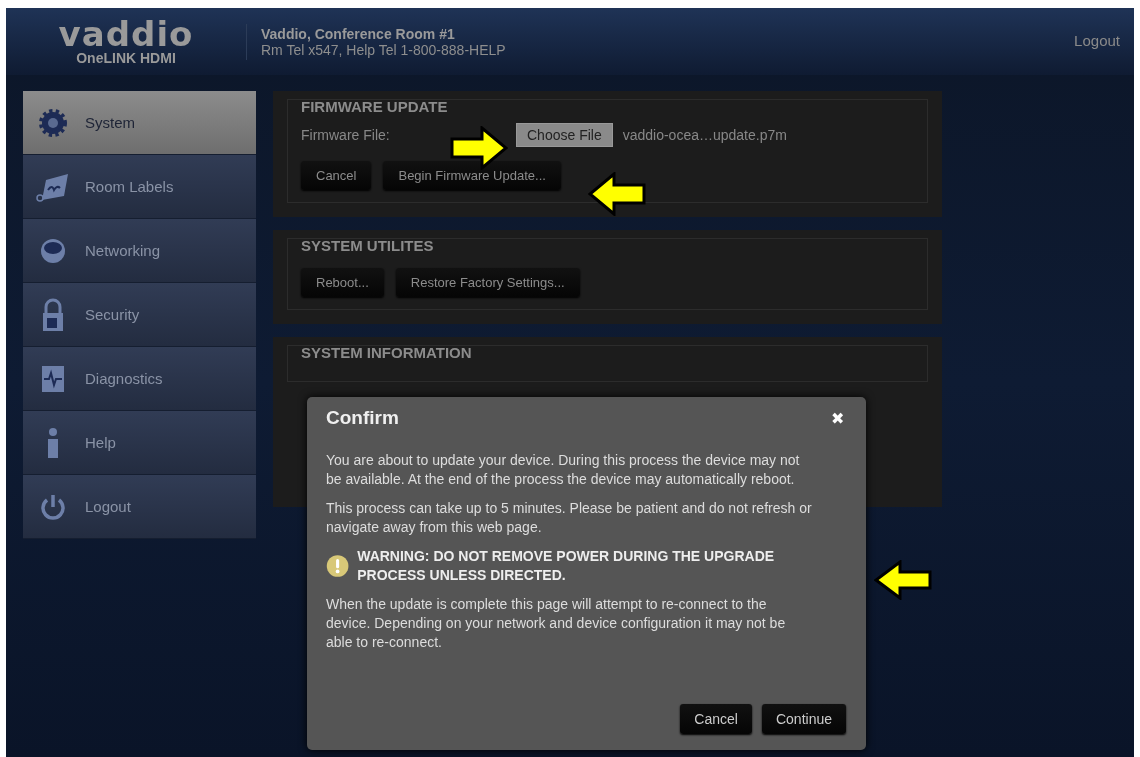  What do you see at coordinates (358, 33) in the screenshot?
I see `room-name: Vaddio, Conference Room #1` at bounding box center [358, 33].